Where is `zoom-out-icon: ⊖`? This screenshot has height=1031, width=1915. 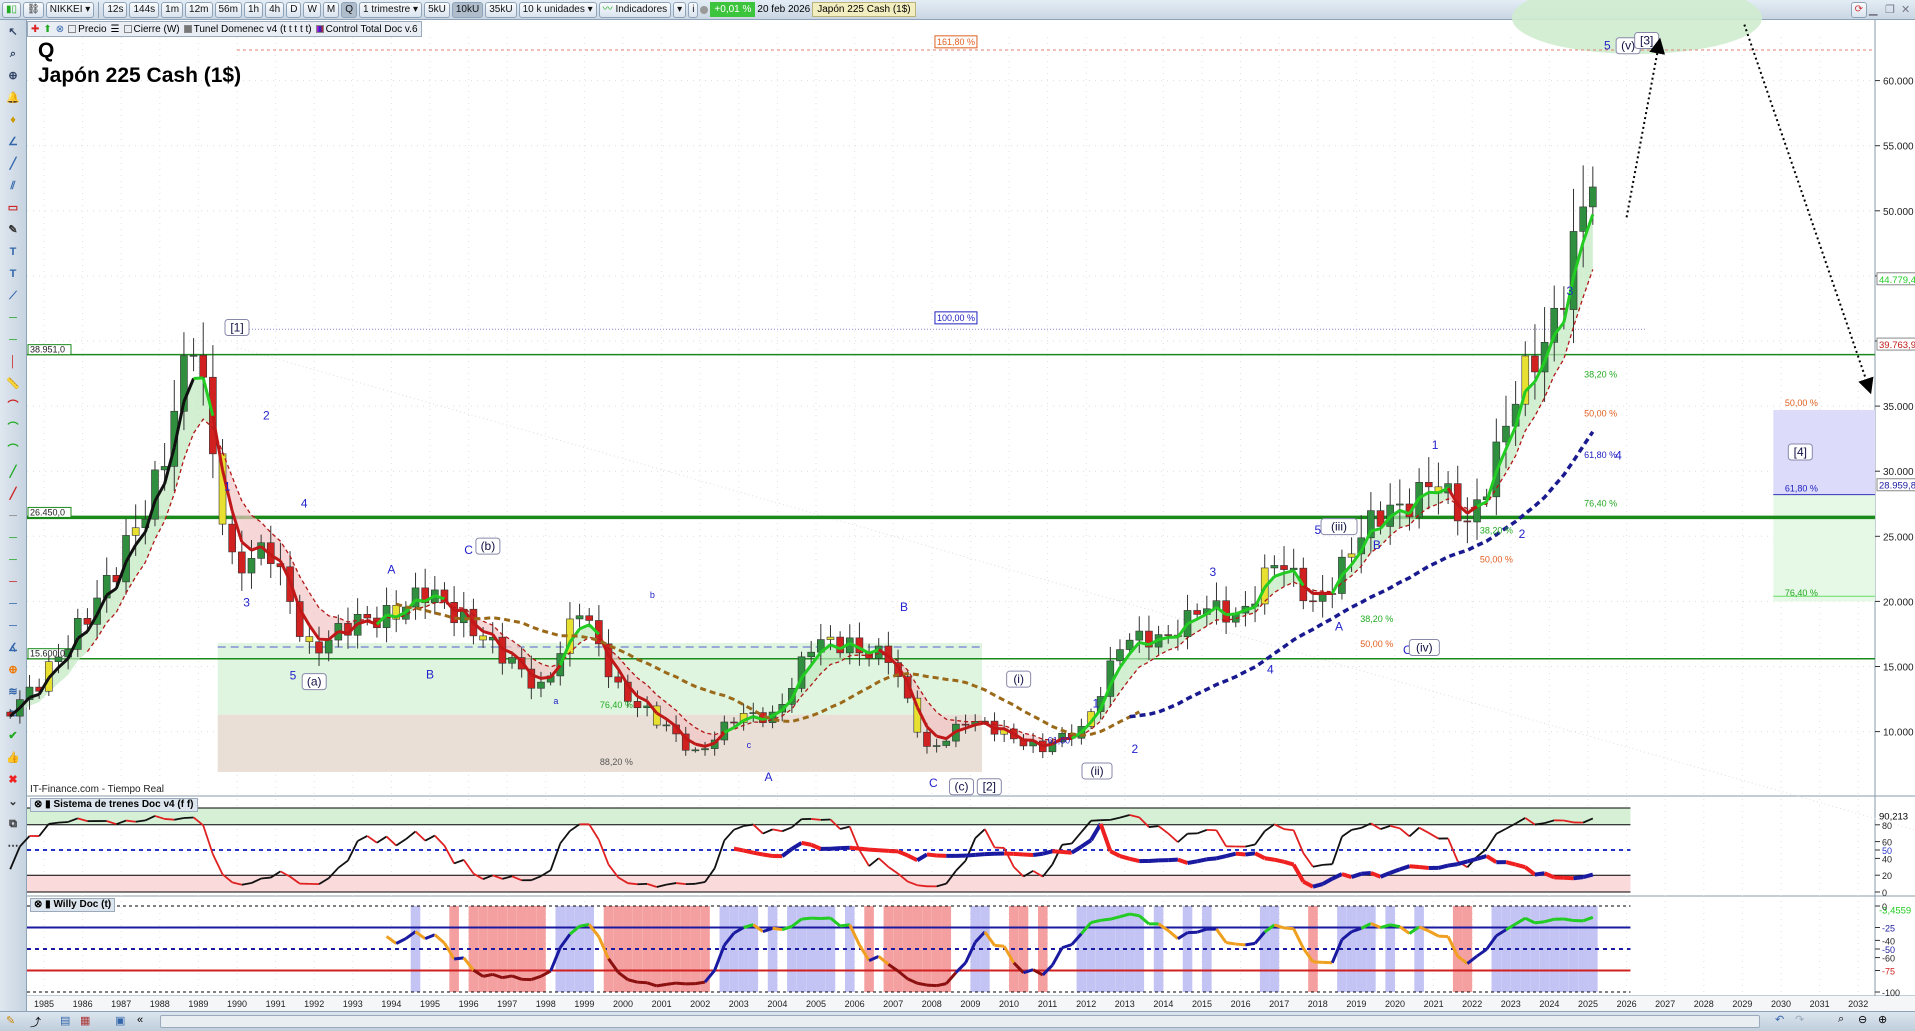 zoom-out-icon: ⊖ is located at coordinates (1862, 1019).